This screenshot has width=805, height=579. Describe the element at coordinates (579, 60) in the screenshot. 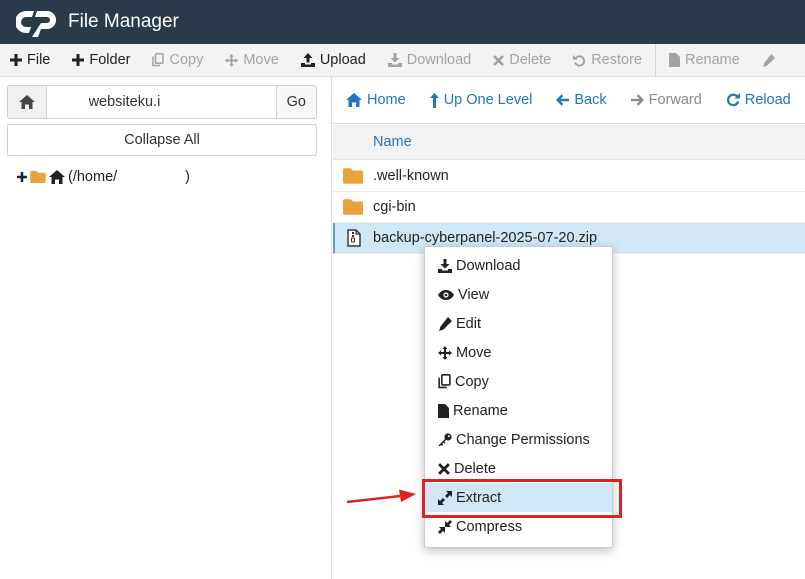

I see `undo-icon` at that location.